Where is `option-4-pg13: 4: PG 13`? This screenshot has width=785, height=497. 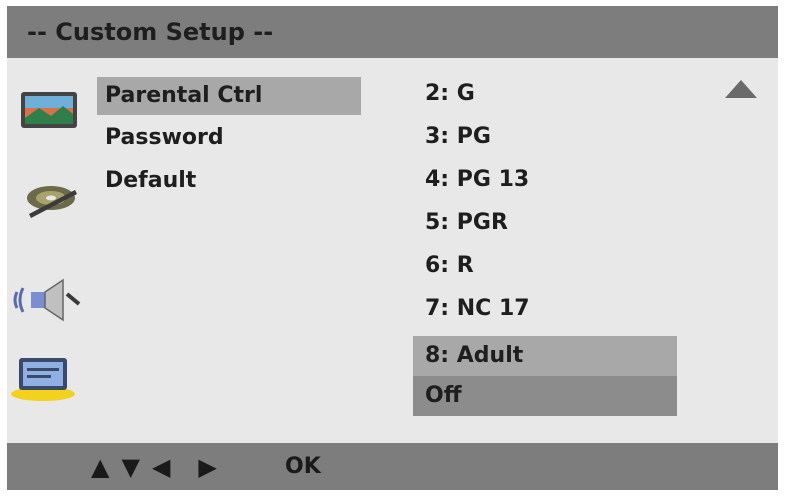
option-4-pg13: 4: PG 13 is located at coordinates (545, 180).